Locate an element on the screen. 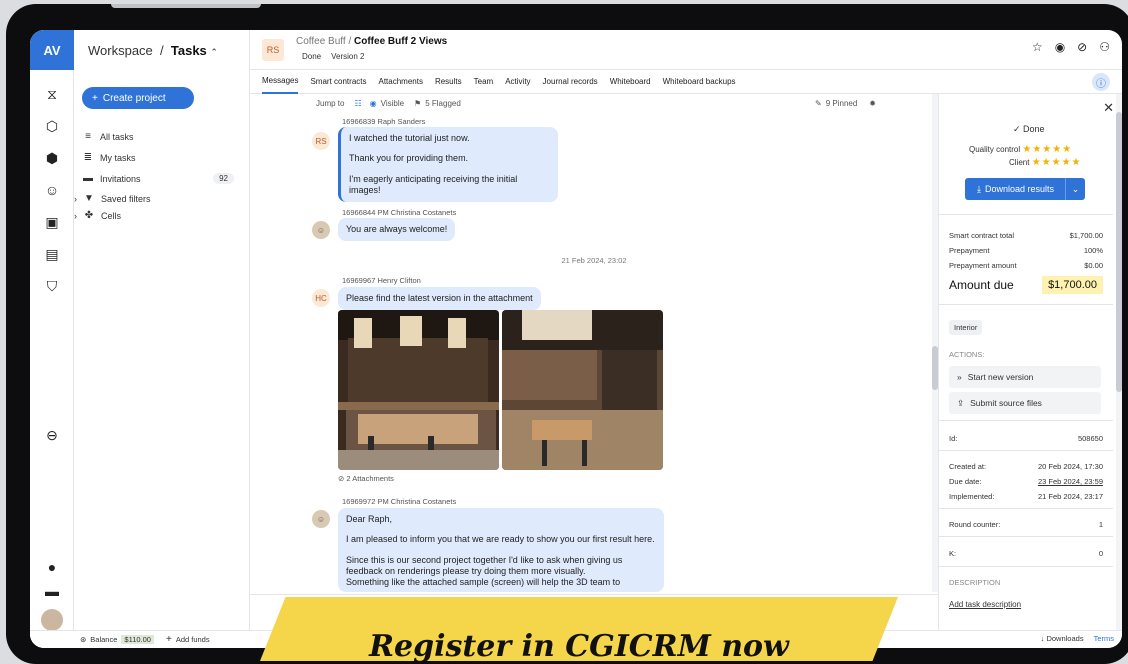 The image size is (1128, 664). row-label: Smart contract total is located at coordinates (982, 235).